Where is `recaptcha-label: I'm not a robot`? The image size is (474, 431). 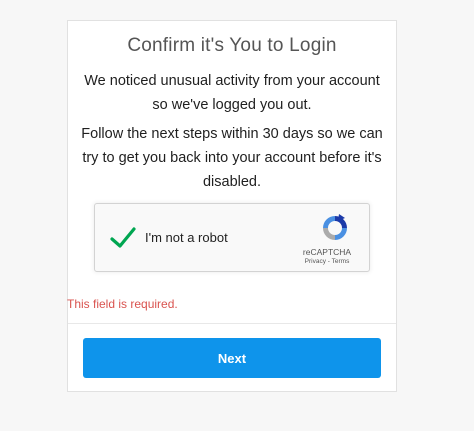 recaptcha-label: I'm not a robot is located at coordinates (186, 237).